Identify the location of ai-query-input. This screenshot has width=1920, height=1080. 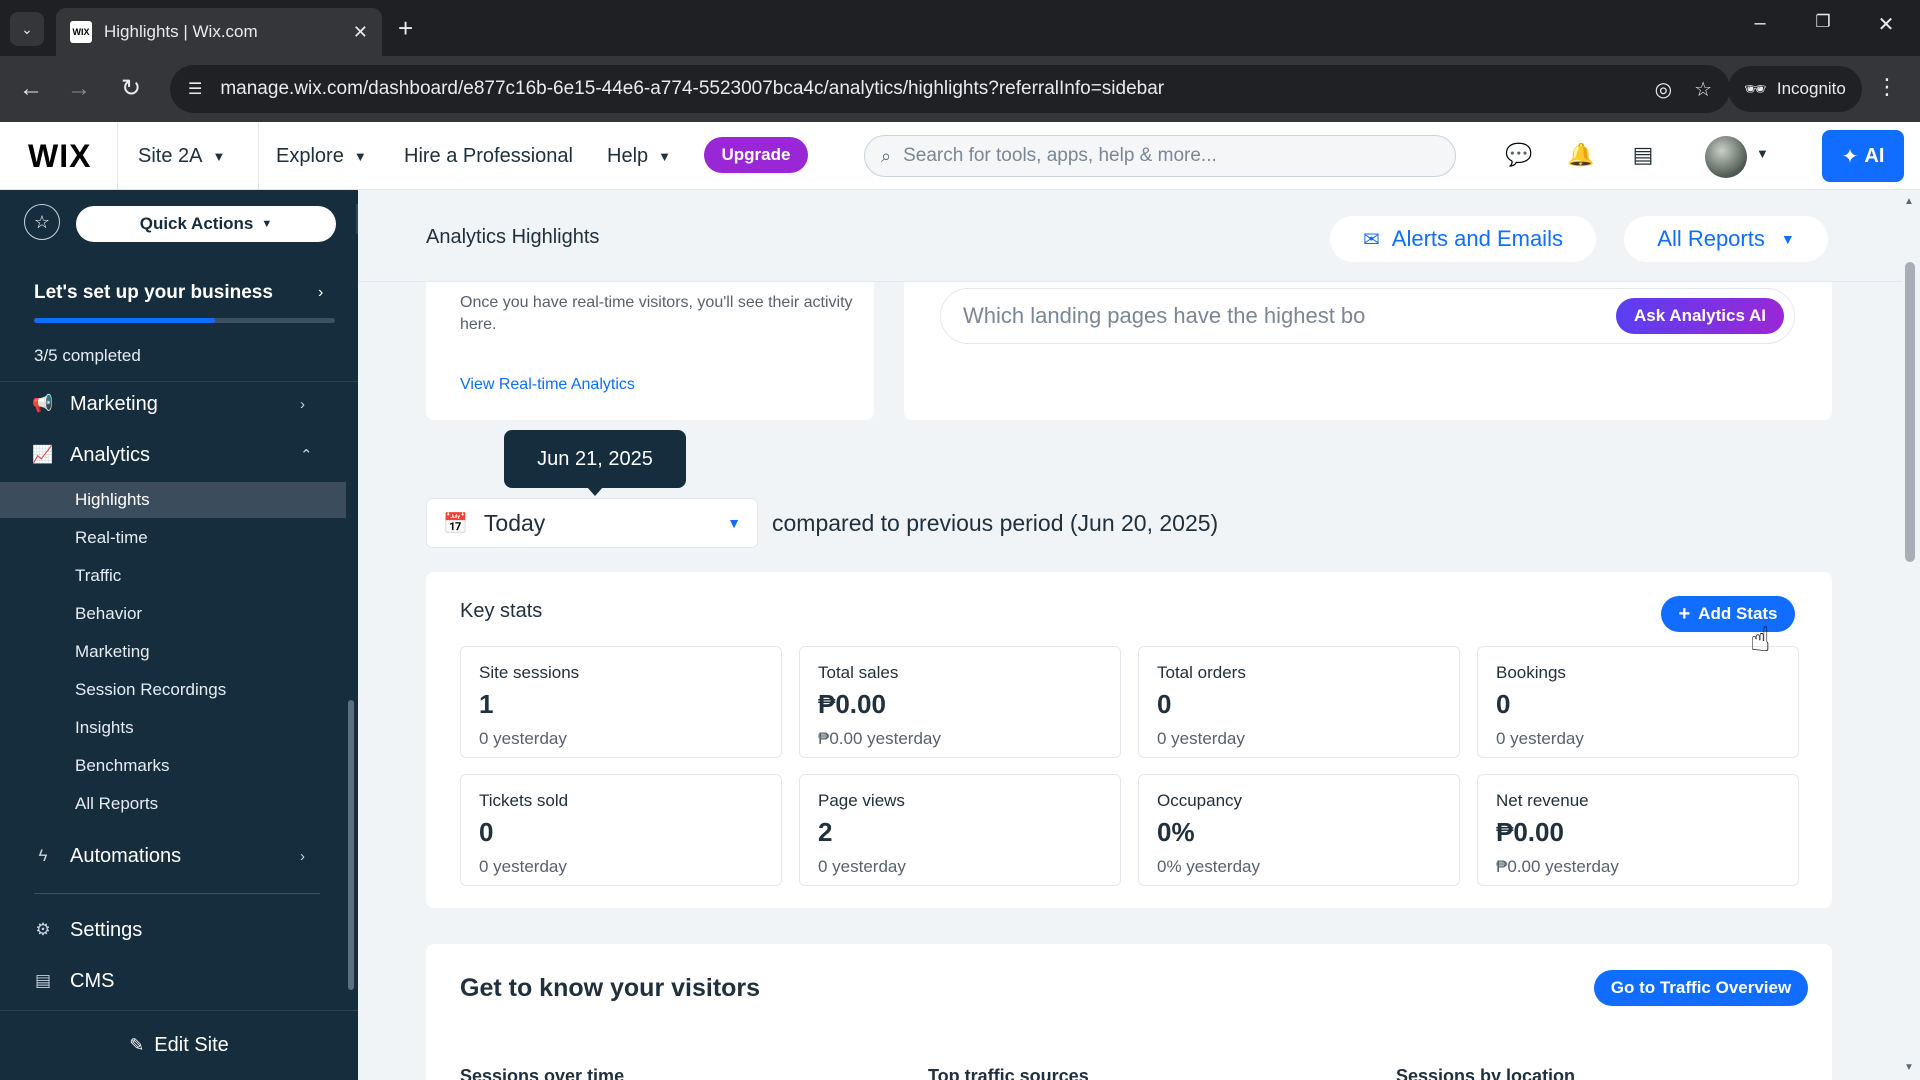
(1290, 316).